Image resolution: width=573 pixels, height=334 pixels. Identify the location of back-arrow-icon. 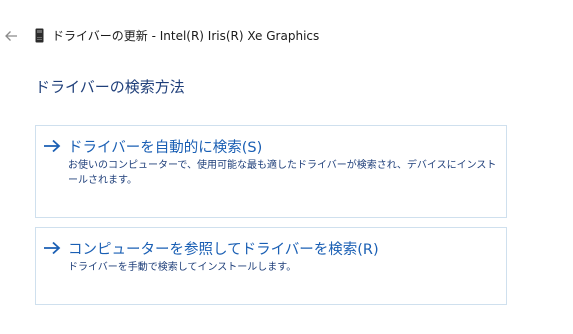
(11, 35).